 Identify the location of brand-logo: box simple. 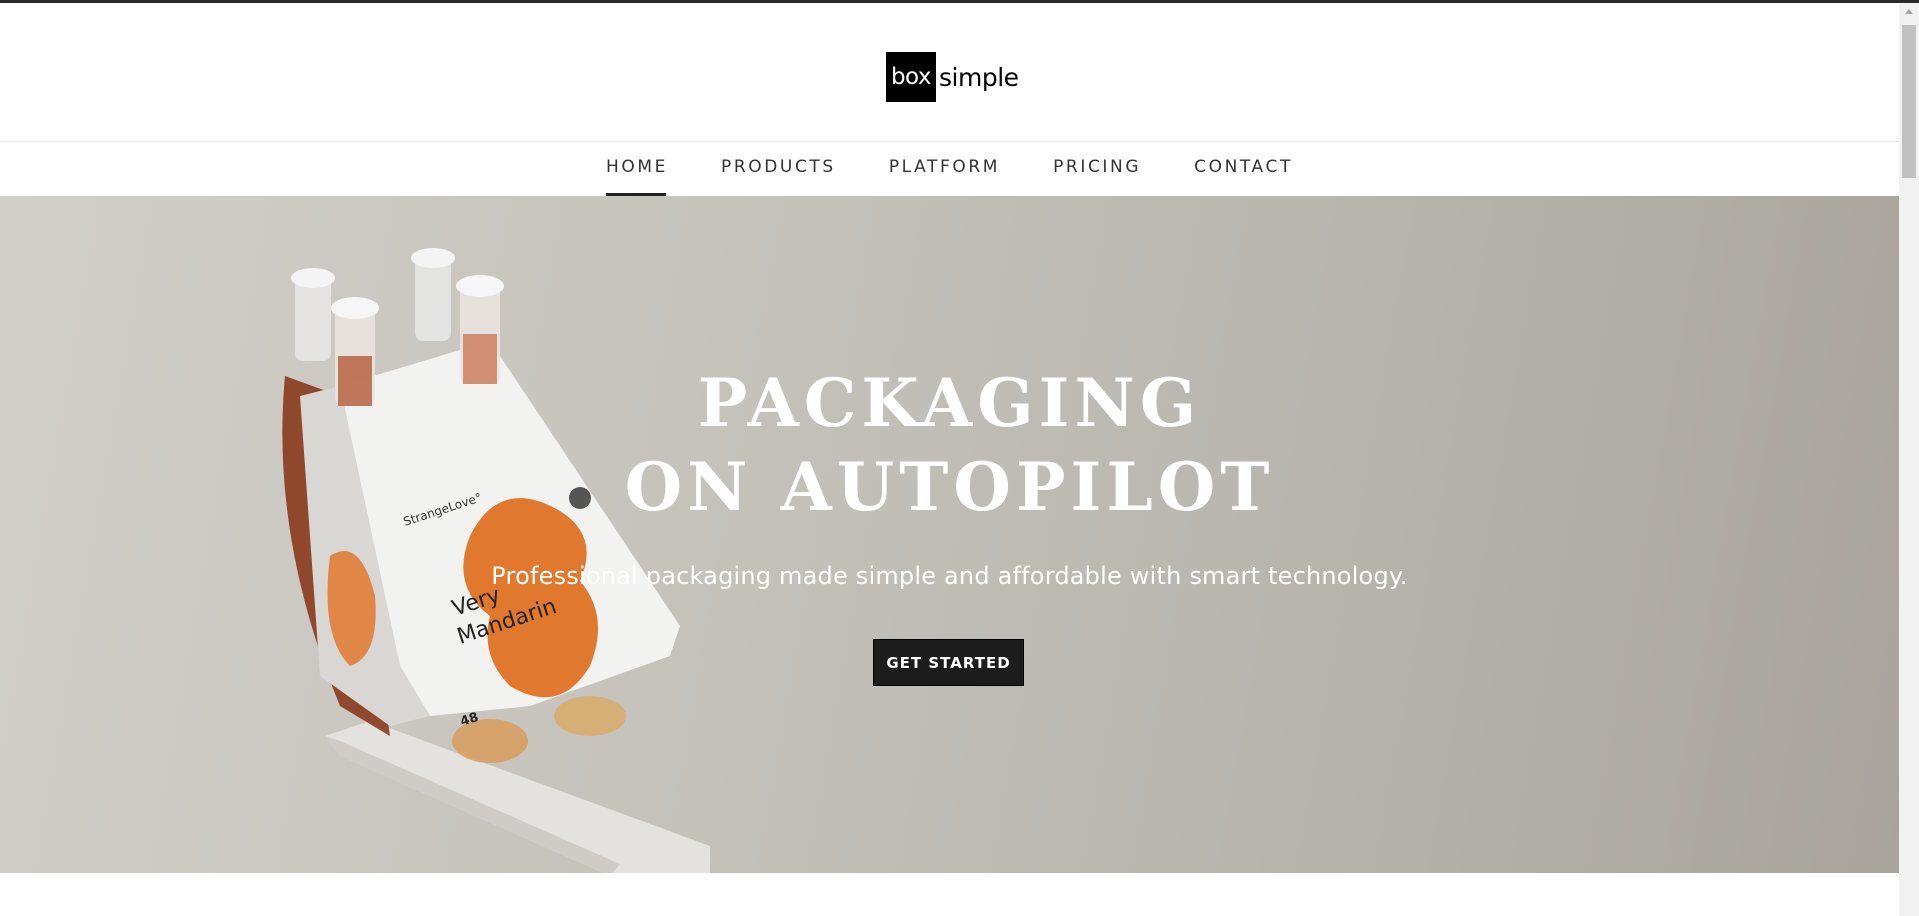
(952, 77).